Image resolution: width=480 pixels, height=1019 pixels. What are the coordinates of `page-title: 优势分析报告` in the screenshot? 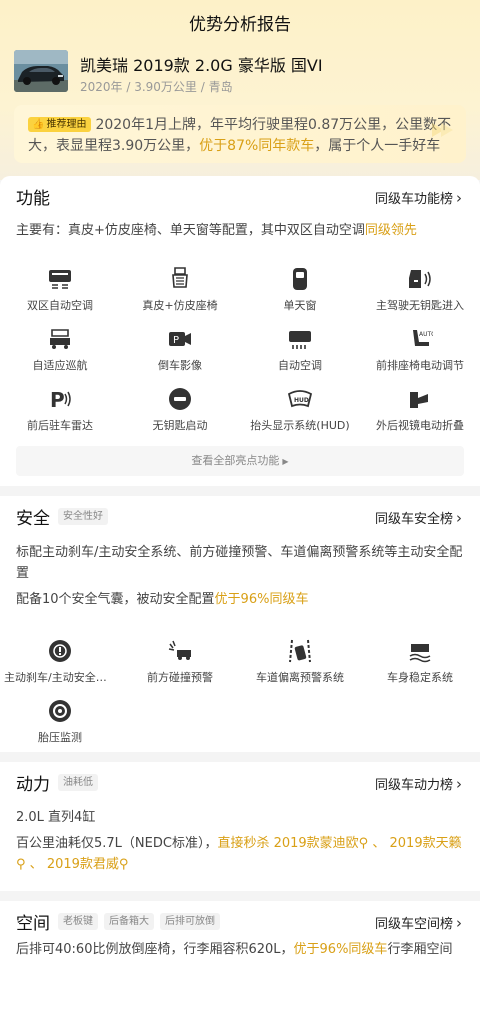 It's located at (240, 25).